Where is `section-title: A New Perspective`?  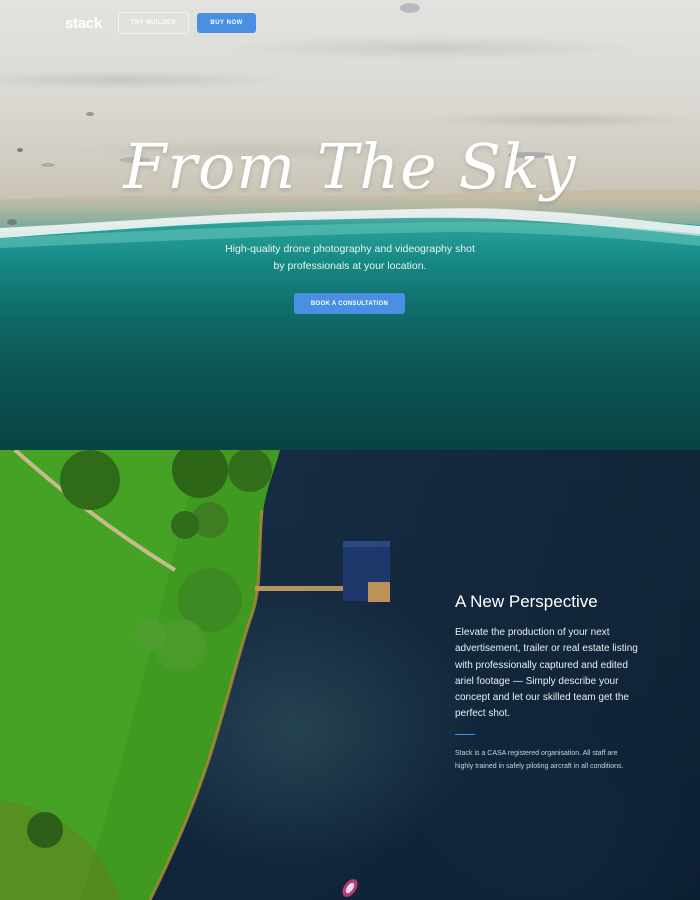
section-title: A New Perspective is located at coordinates (526, 601).